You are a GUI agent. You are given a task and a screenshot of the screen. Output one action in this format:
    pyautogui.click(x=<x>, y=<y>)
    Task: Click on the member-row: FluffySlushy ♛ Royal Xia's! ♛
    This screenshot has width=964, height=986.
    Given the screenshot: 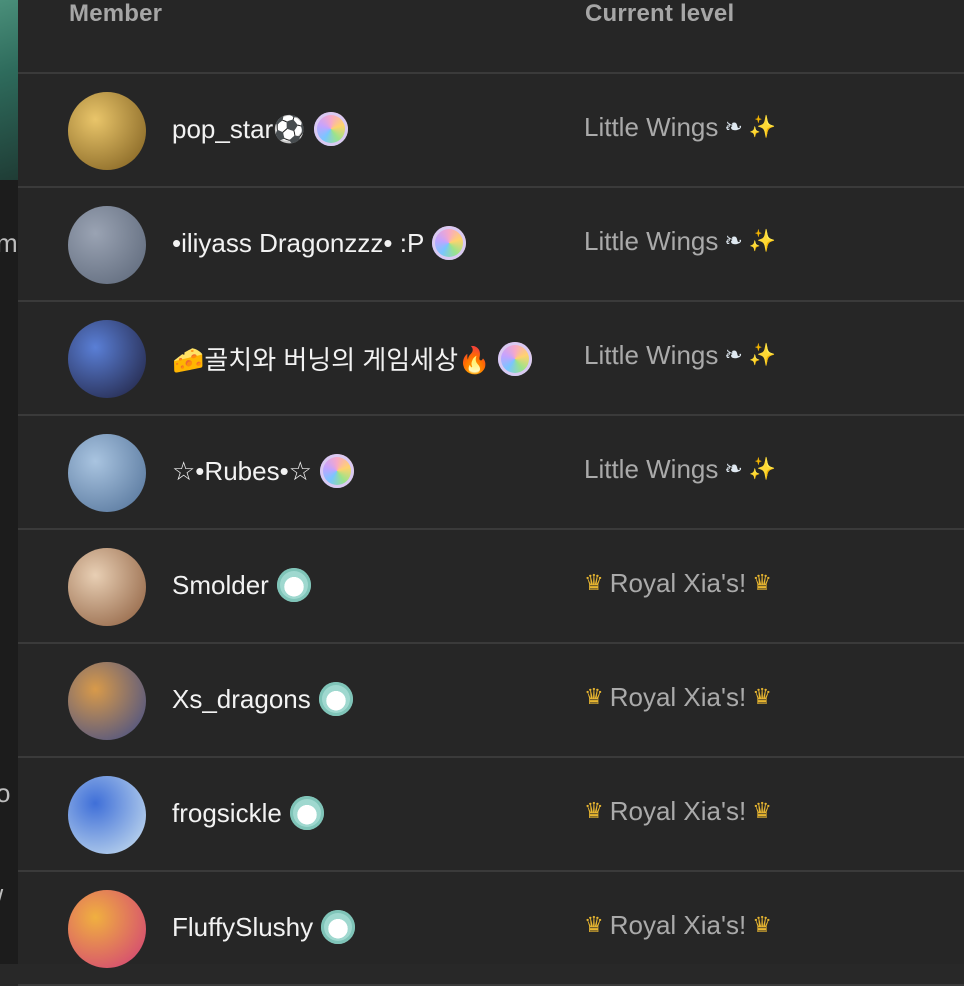 What is the action you would take?
    pyautogui.click(x=491, y=929)
    